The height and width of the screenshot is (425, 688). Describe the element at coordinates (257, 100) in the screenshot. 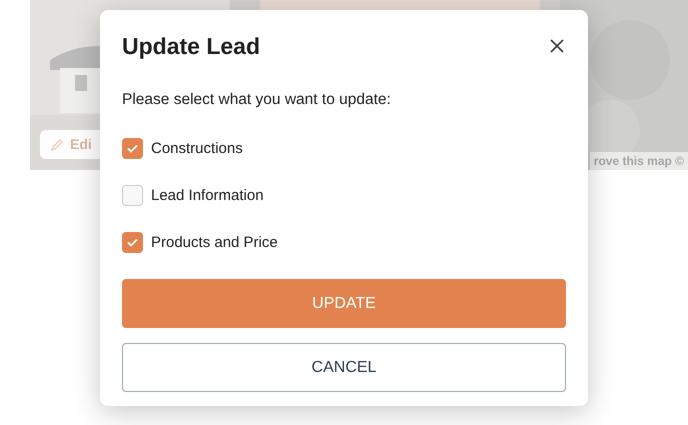

I see `prompt-text: Please select what you want to update:` at that location.